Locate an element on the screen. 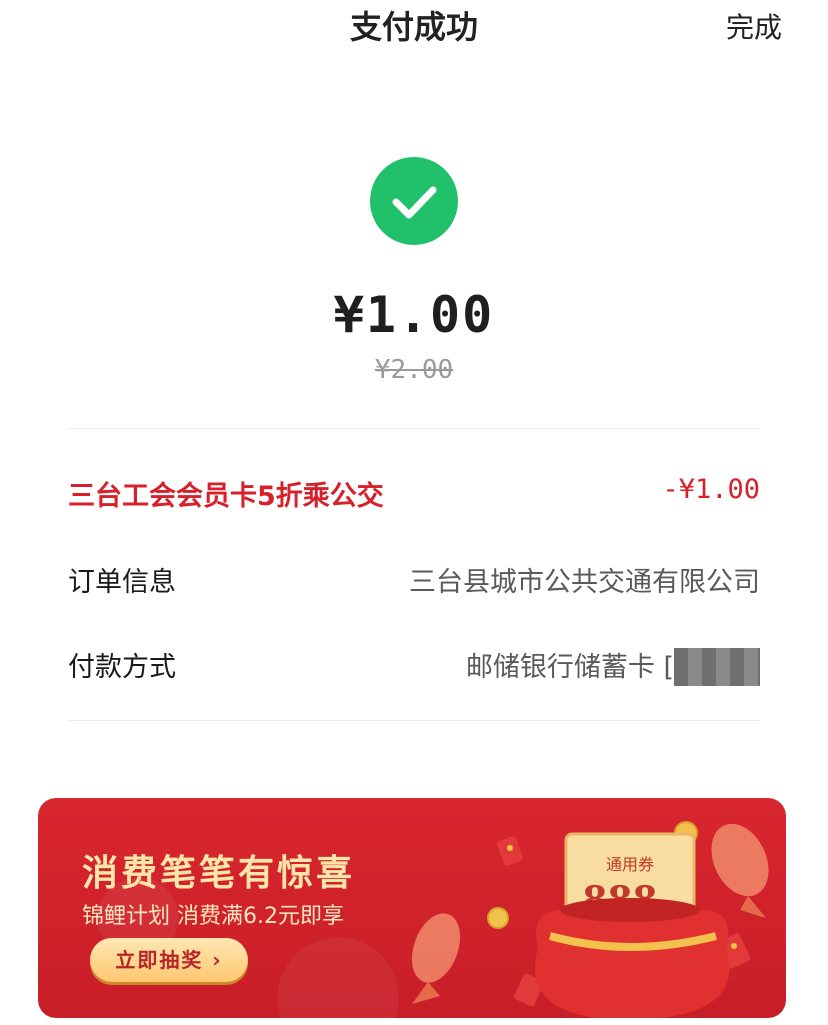 Image resolution: width=828 pixels, height=1025 pixels. discount-label: 三台工会会员卡5折乘公交 is located at coordinates (226, 496).